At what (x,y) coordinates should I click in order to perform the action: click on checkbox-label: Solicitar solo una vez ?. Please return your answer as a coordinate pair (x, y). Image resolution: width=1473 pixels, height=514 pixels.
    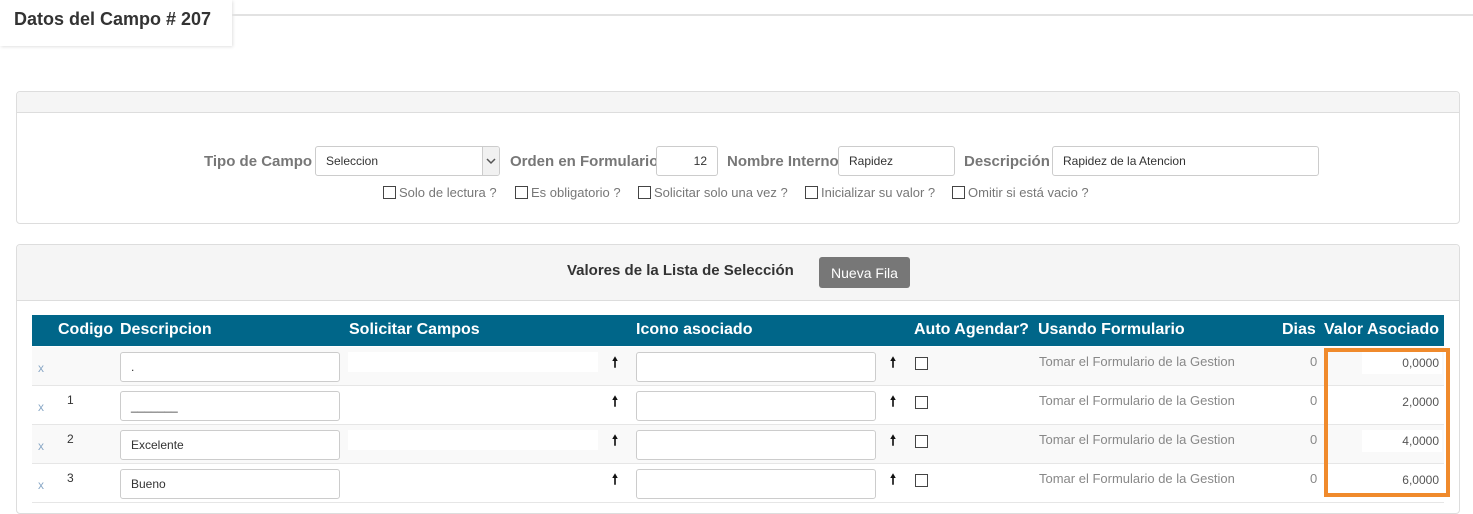
    Looking at the image, I should click on (721, 192).